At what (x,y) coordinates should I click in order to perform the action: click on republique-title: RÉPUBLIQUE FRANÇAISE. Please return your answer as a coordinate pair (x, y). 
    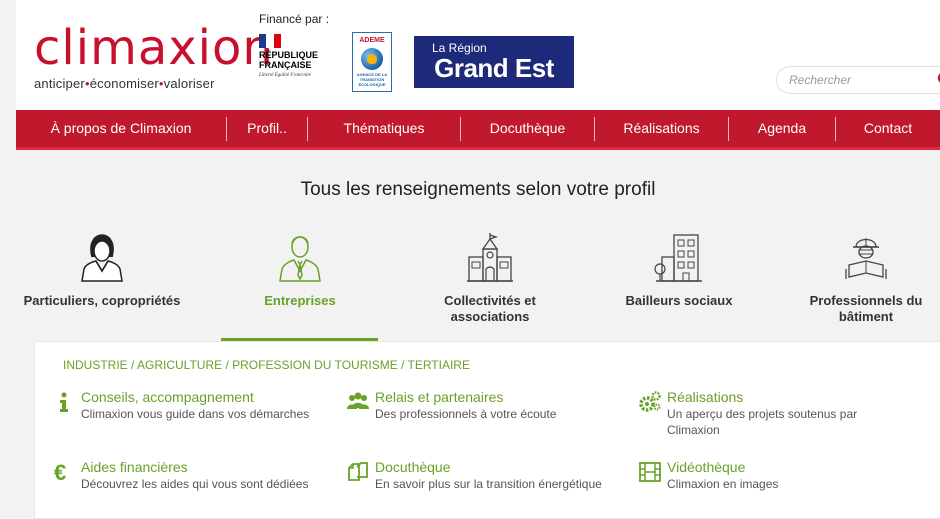
    Looking at the image, I should click on (294, 60).